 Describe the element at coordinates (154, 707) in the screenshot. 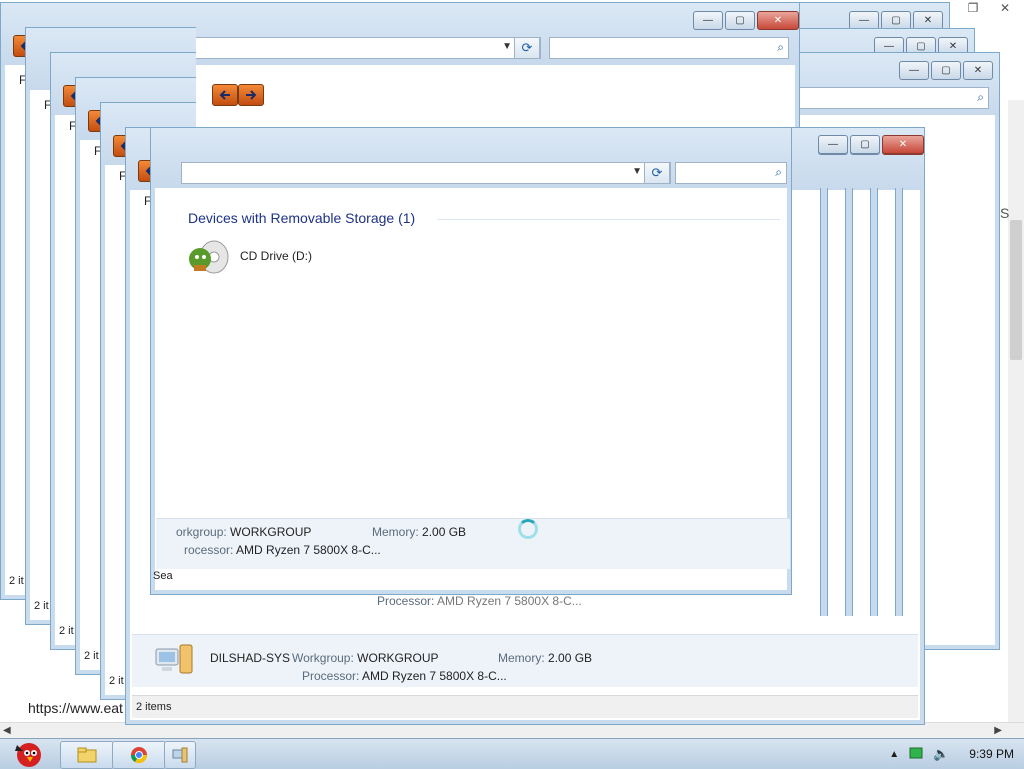

I see `item-count: 2 items` at that location.